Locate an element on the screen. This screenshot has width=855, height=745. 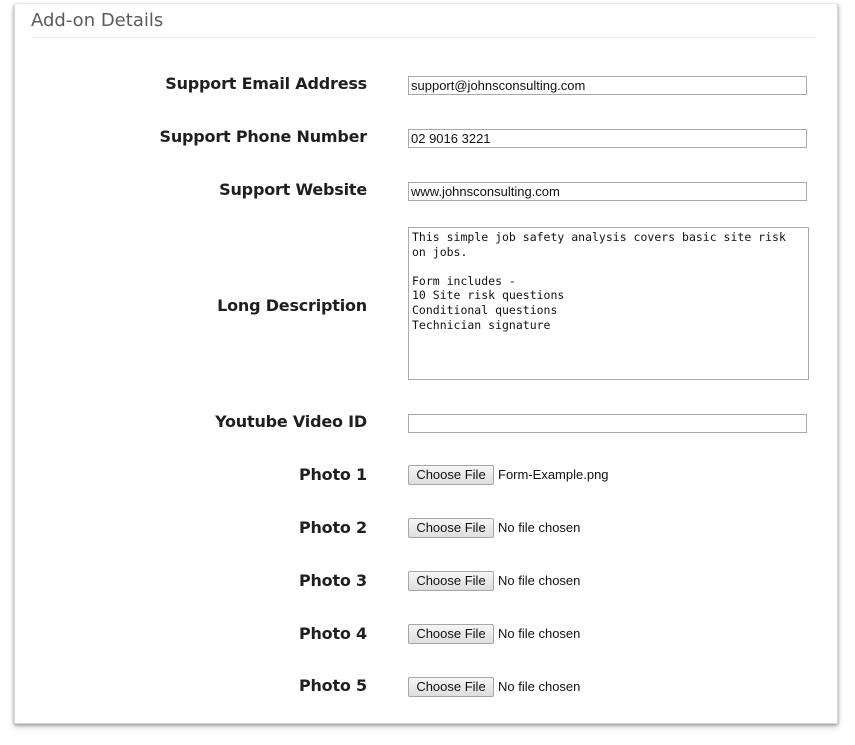
photo-3-choose-file-button: Choose File is located at coordinates (451, 581).